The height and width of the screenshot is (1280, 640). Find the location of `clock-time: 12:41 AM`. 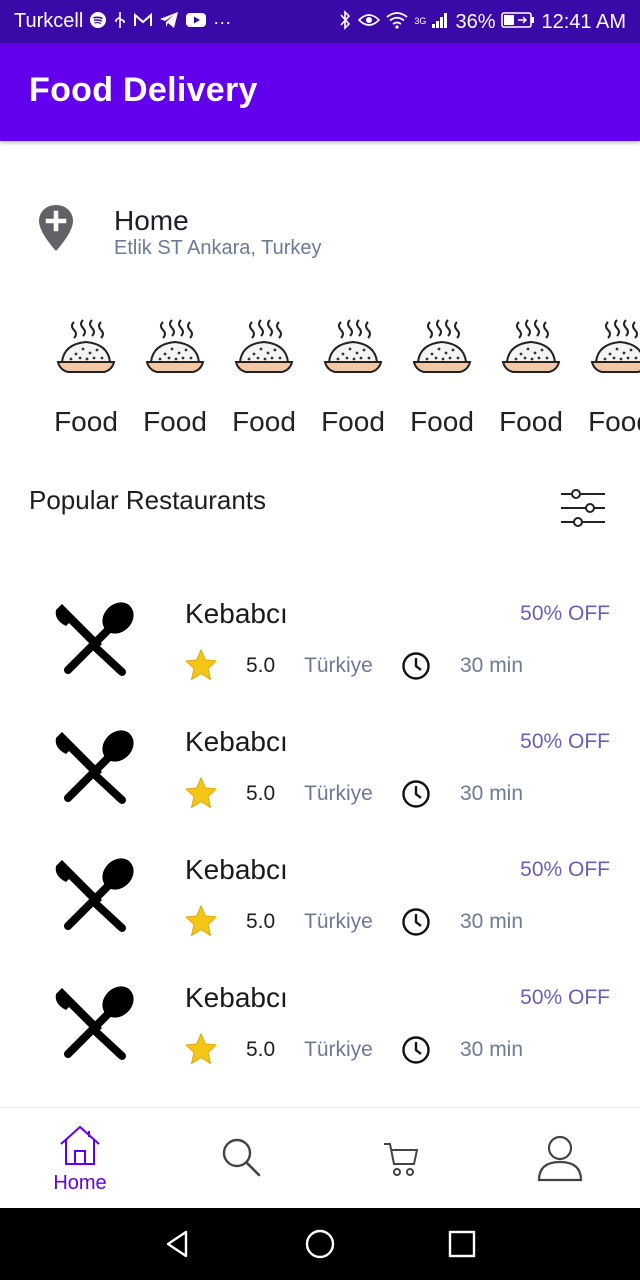

clock-time: 12:41 AM is located at coordinates (583, 21).